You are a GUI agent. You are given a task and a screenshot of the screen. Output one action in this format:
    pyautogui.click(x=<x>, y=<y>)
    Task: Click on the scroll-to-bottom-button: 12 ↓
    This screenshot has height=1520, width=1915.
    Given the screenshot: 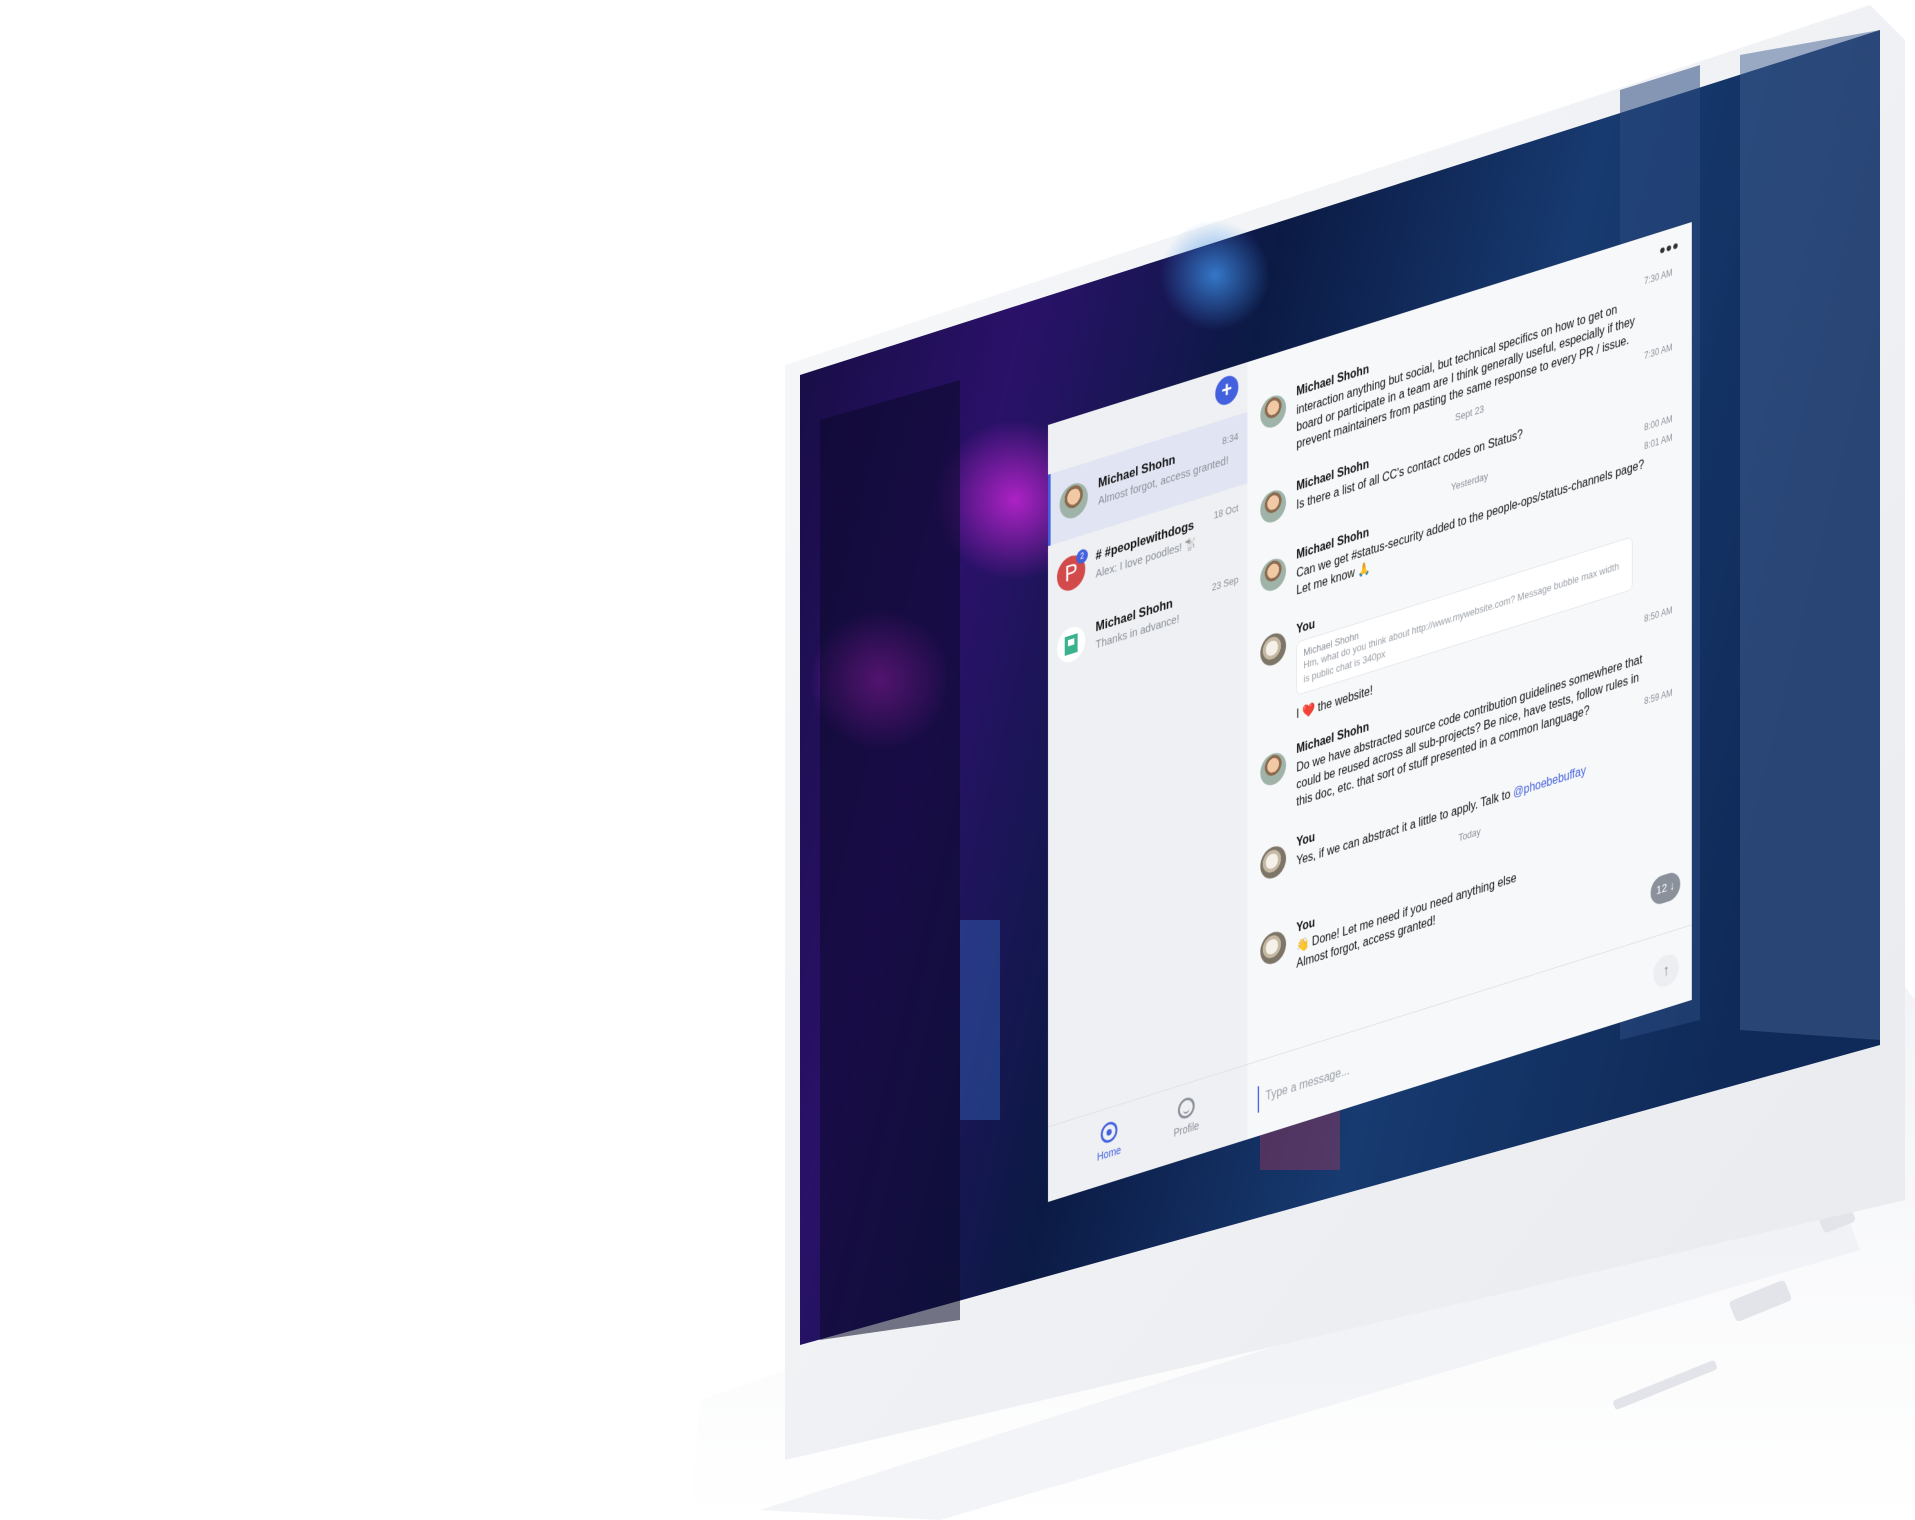 What is the action you would take?
    pyautogui.click(x=1666, y=888)
    